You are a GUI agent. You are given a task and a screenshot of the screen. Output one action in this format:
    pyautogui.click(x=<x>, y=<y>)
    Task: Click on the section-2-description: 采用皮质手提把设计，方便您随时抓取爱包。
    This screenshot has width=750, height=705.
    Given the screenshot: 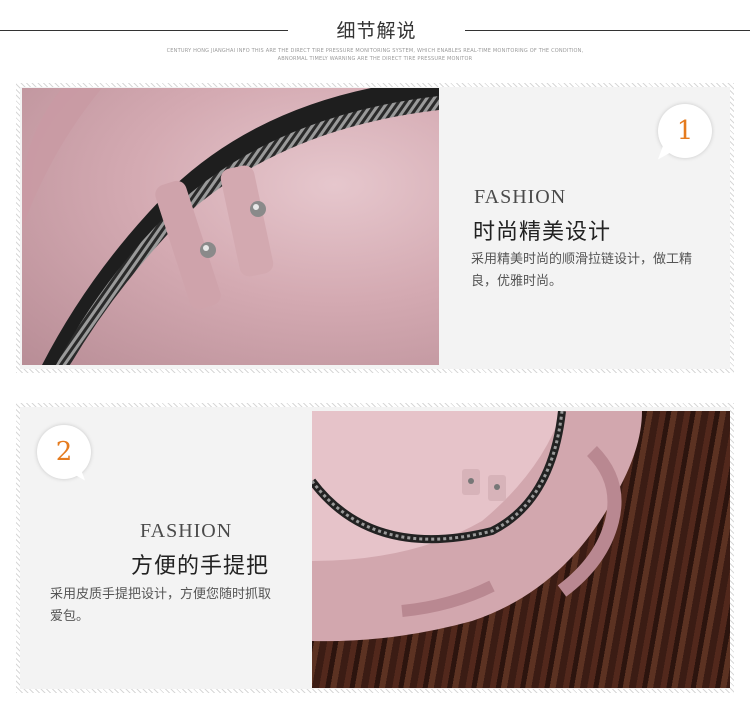 What is the action you would take?
    pyautogui.click(x=161, y=605)
    